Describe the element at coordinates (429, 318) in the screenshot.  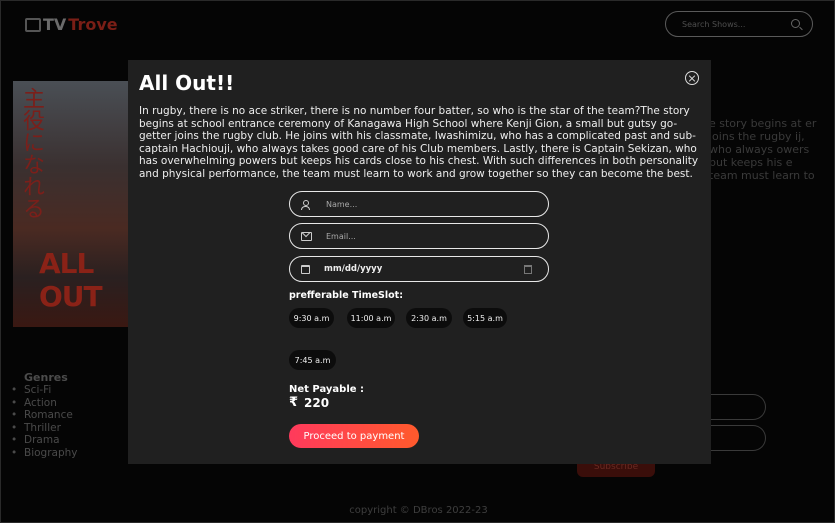
I see `timeslot-button: 2:30 a.m` at that location.